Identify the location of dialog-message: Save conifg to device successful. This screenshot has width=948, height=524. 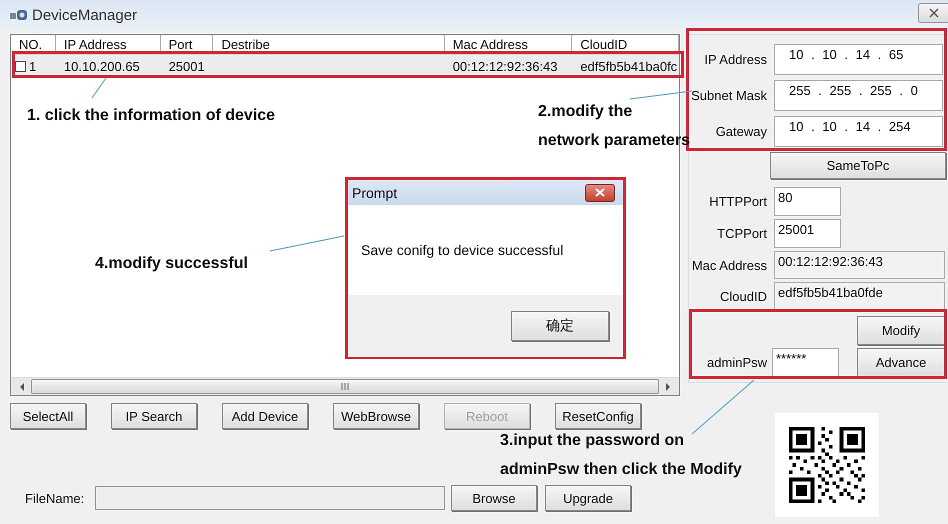
(462, 250).